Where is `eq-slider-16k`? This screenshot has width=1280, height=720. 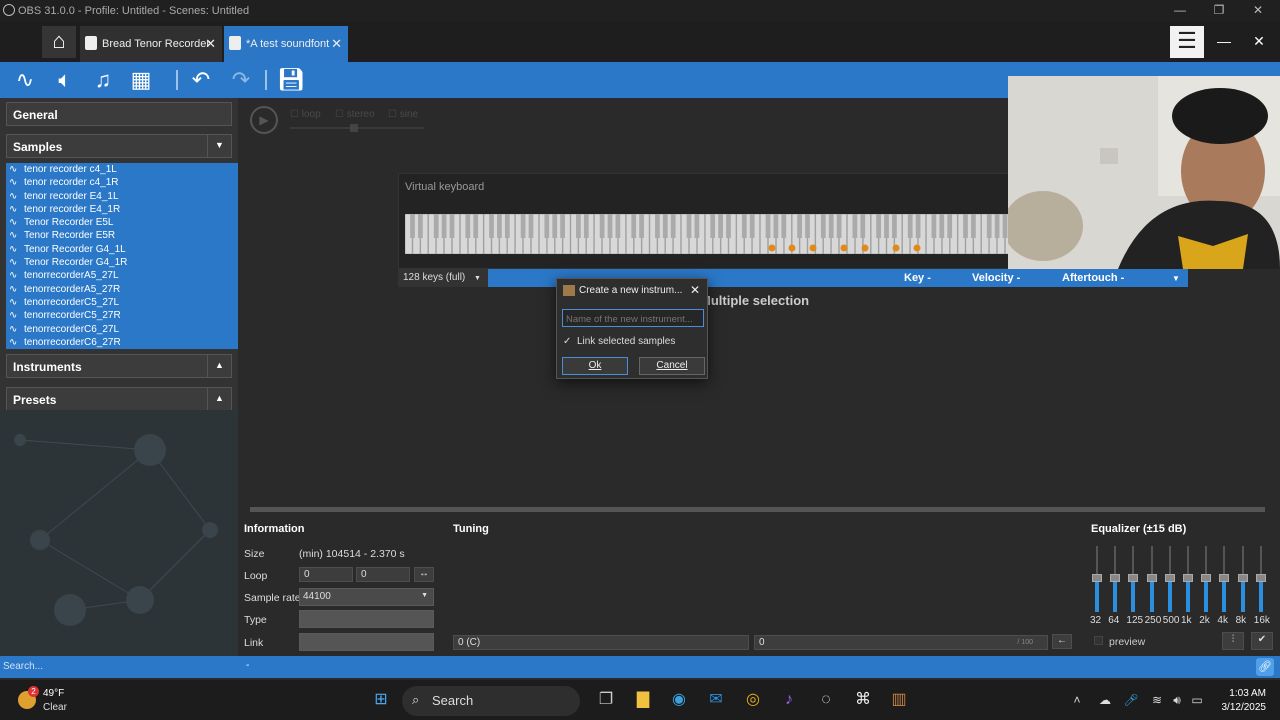 eq-slider-16k is located at coordinates (1260, 579).